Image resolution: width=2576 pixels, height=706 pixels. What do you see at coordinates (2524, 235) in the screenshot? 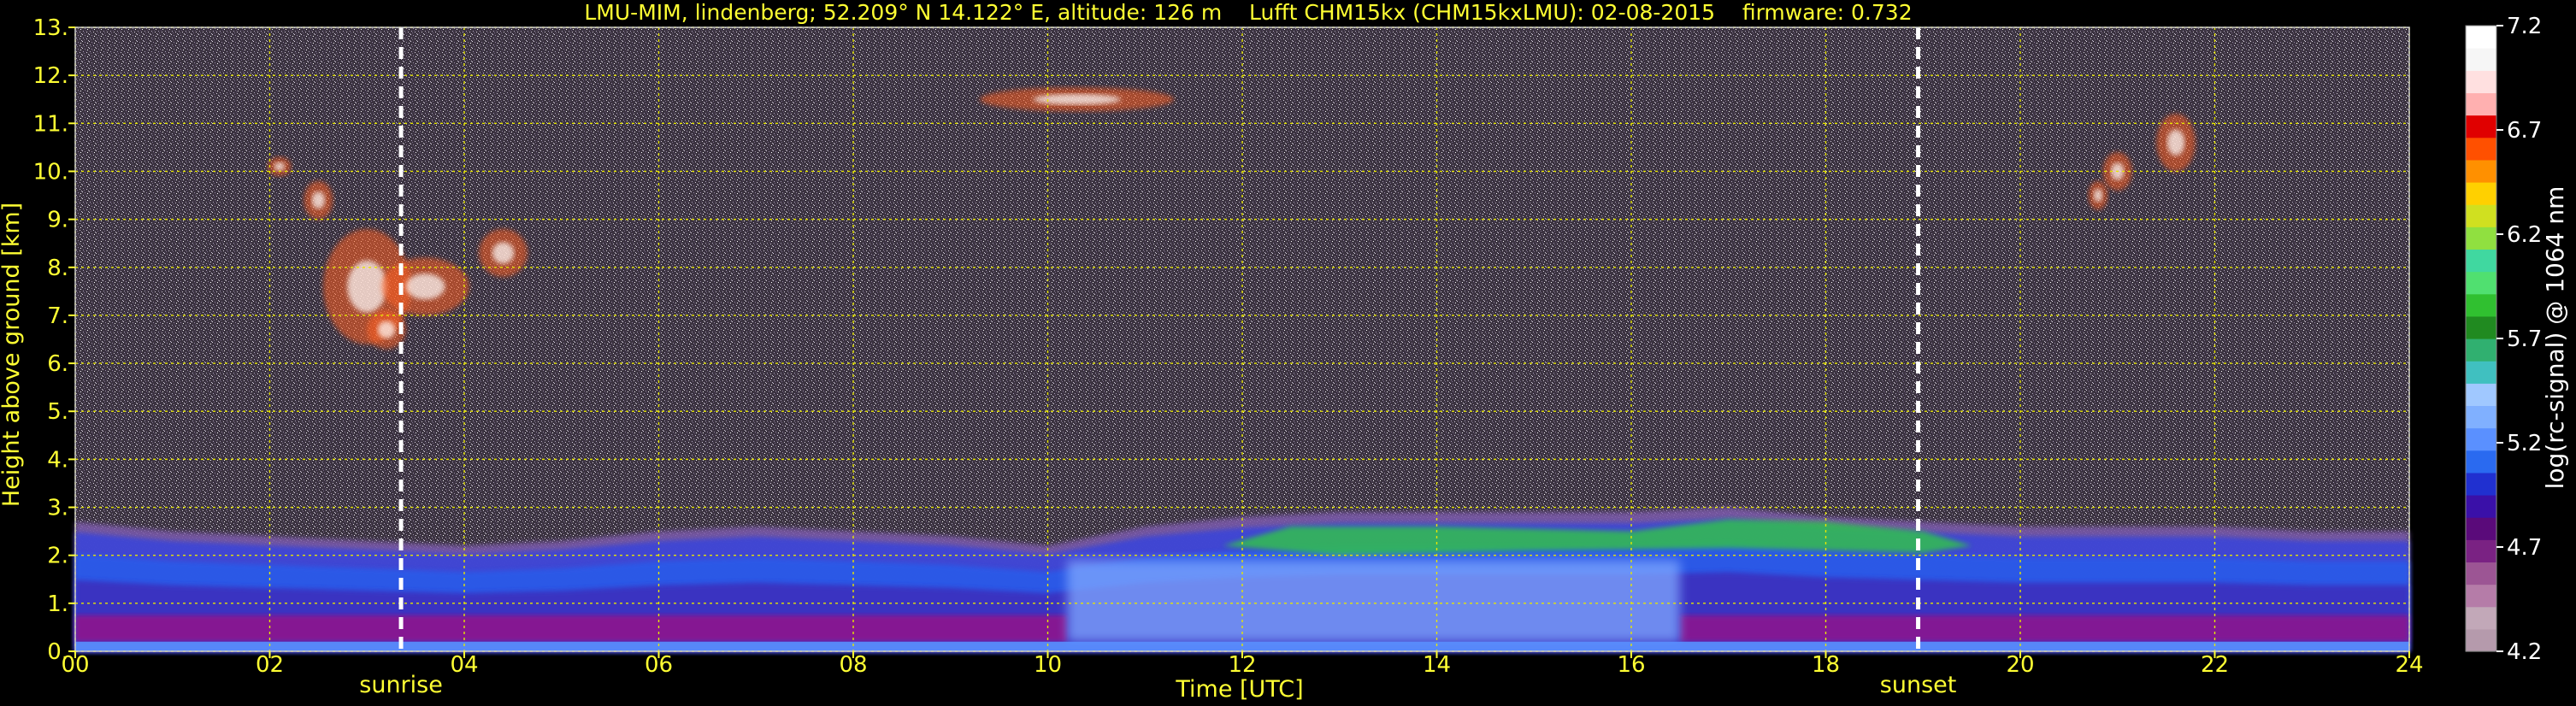
I see `colorbar-tick-label: 6.2` at bounding box center [2524, 235].